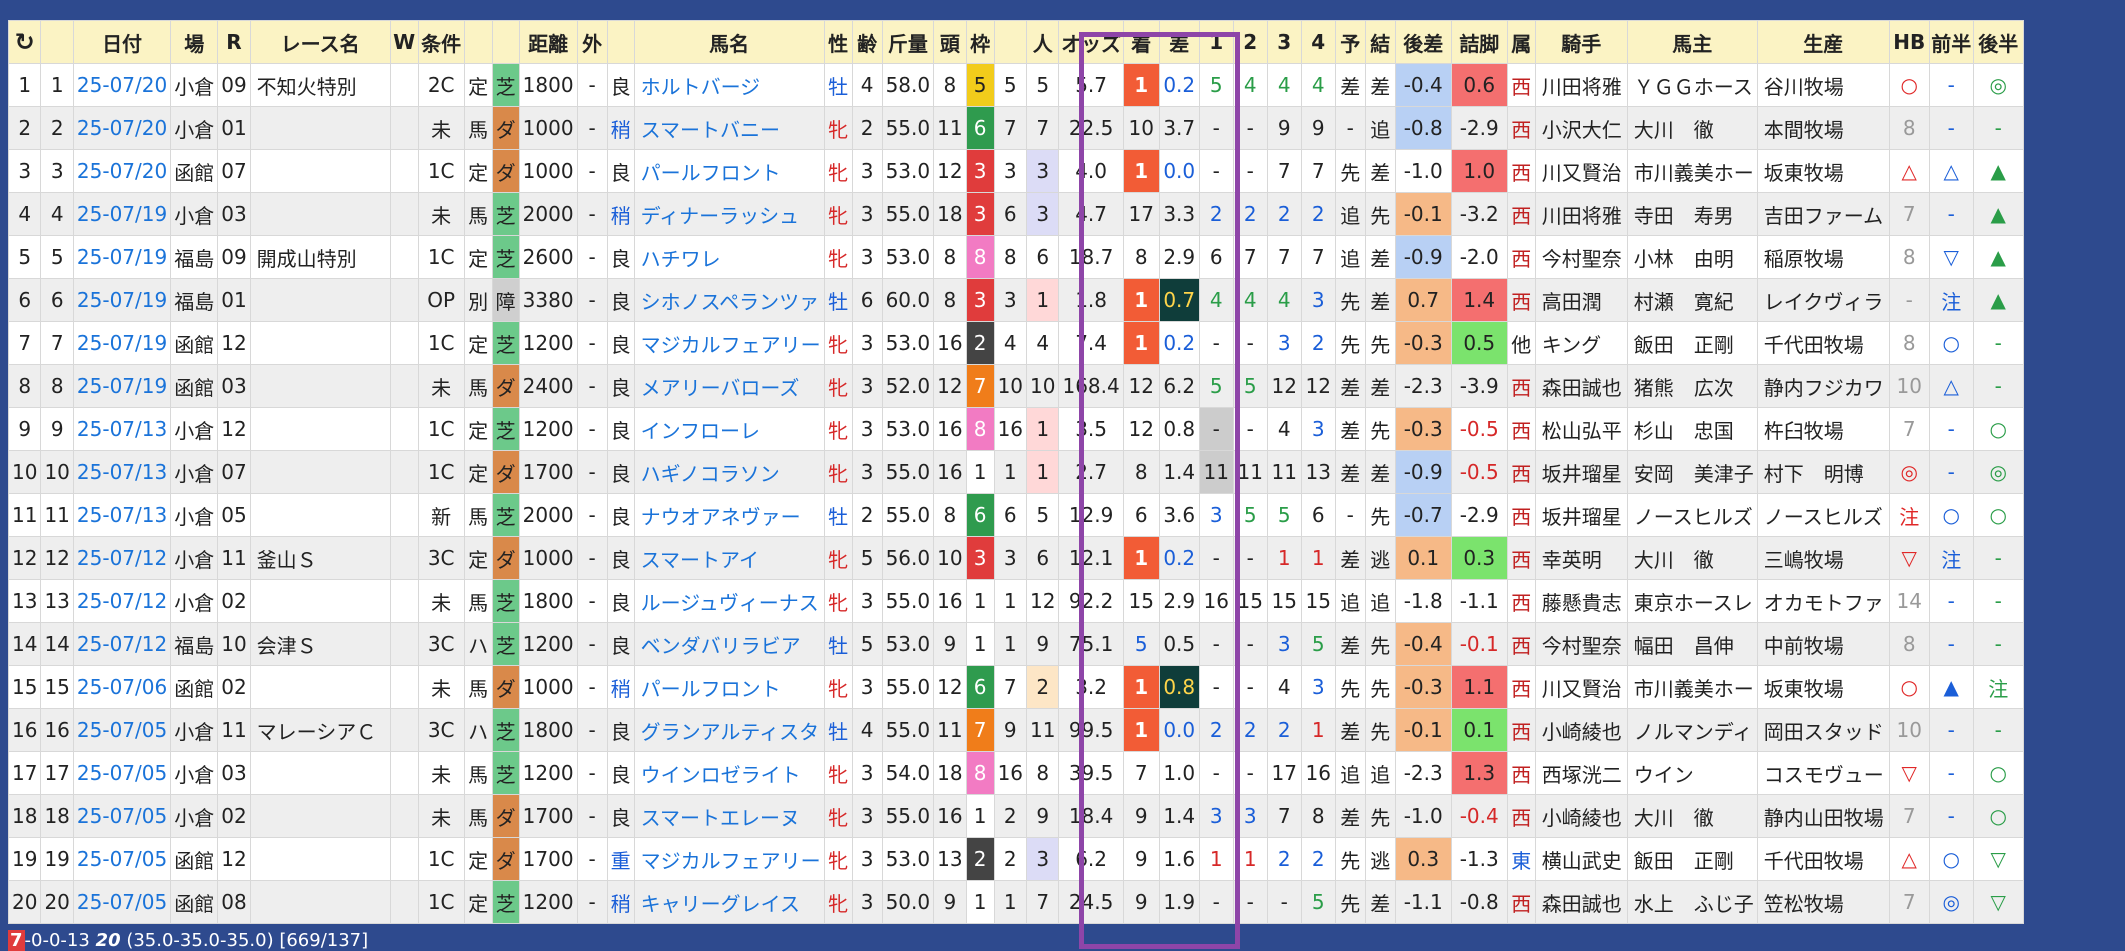  What do you see at coordinates (867, 42) in the screenshot?
I see `header-age: 齢` at bounding box center [867, 42].